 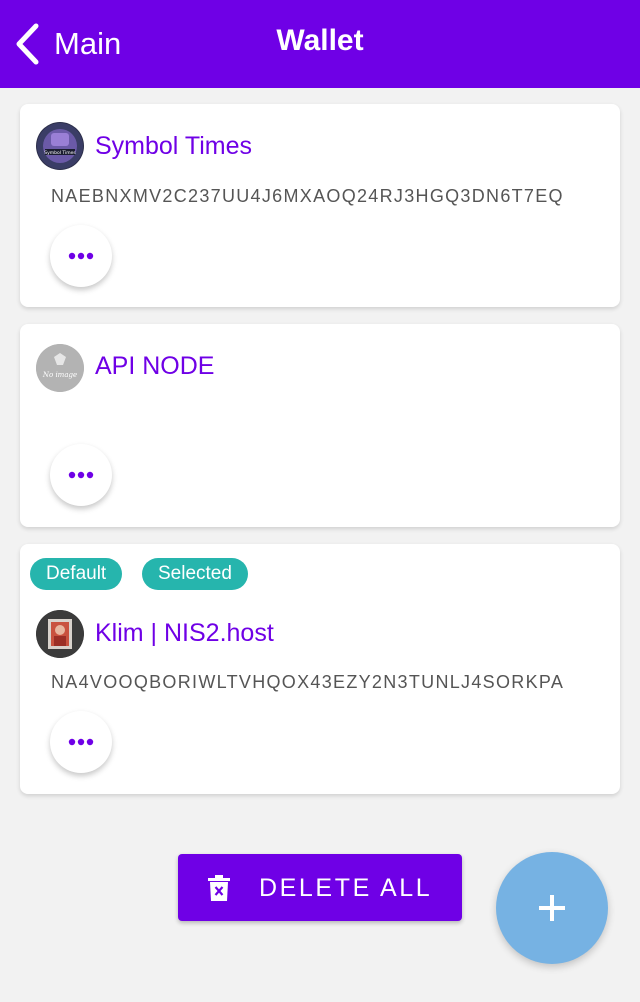 I want to click on app-header: Main Wallet, so click(x=320, y=44).